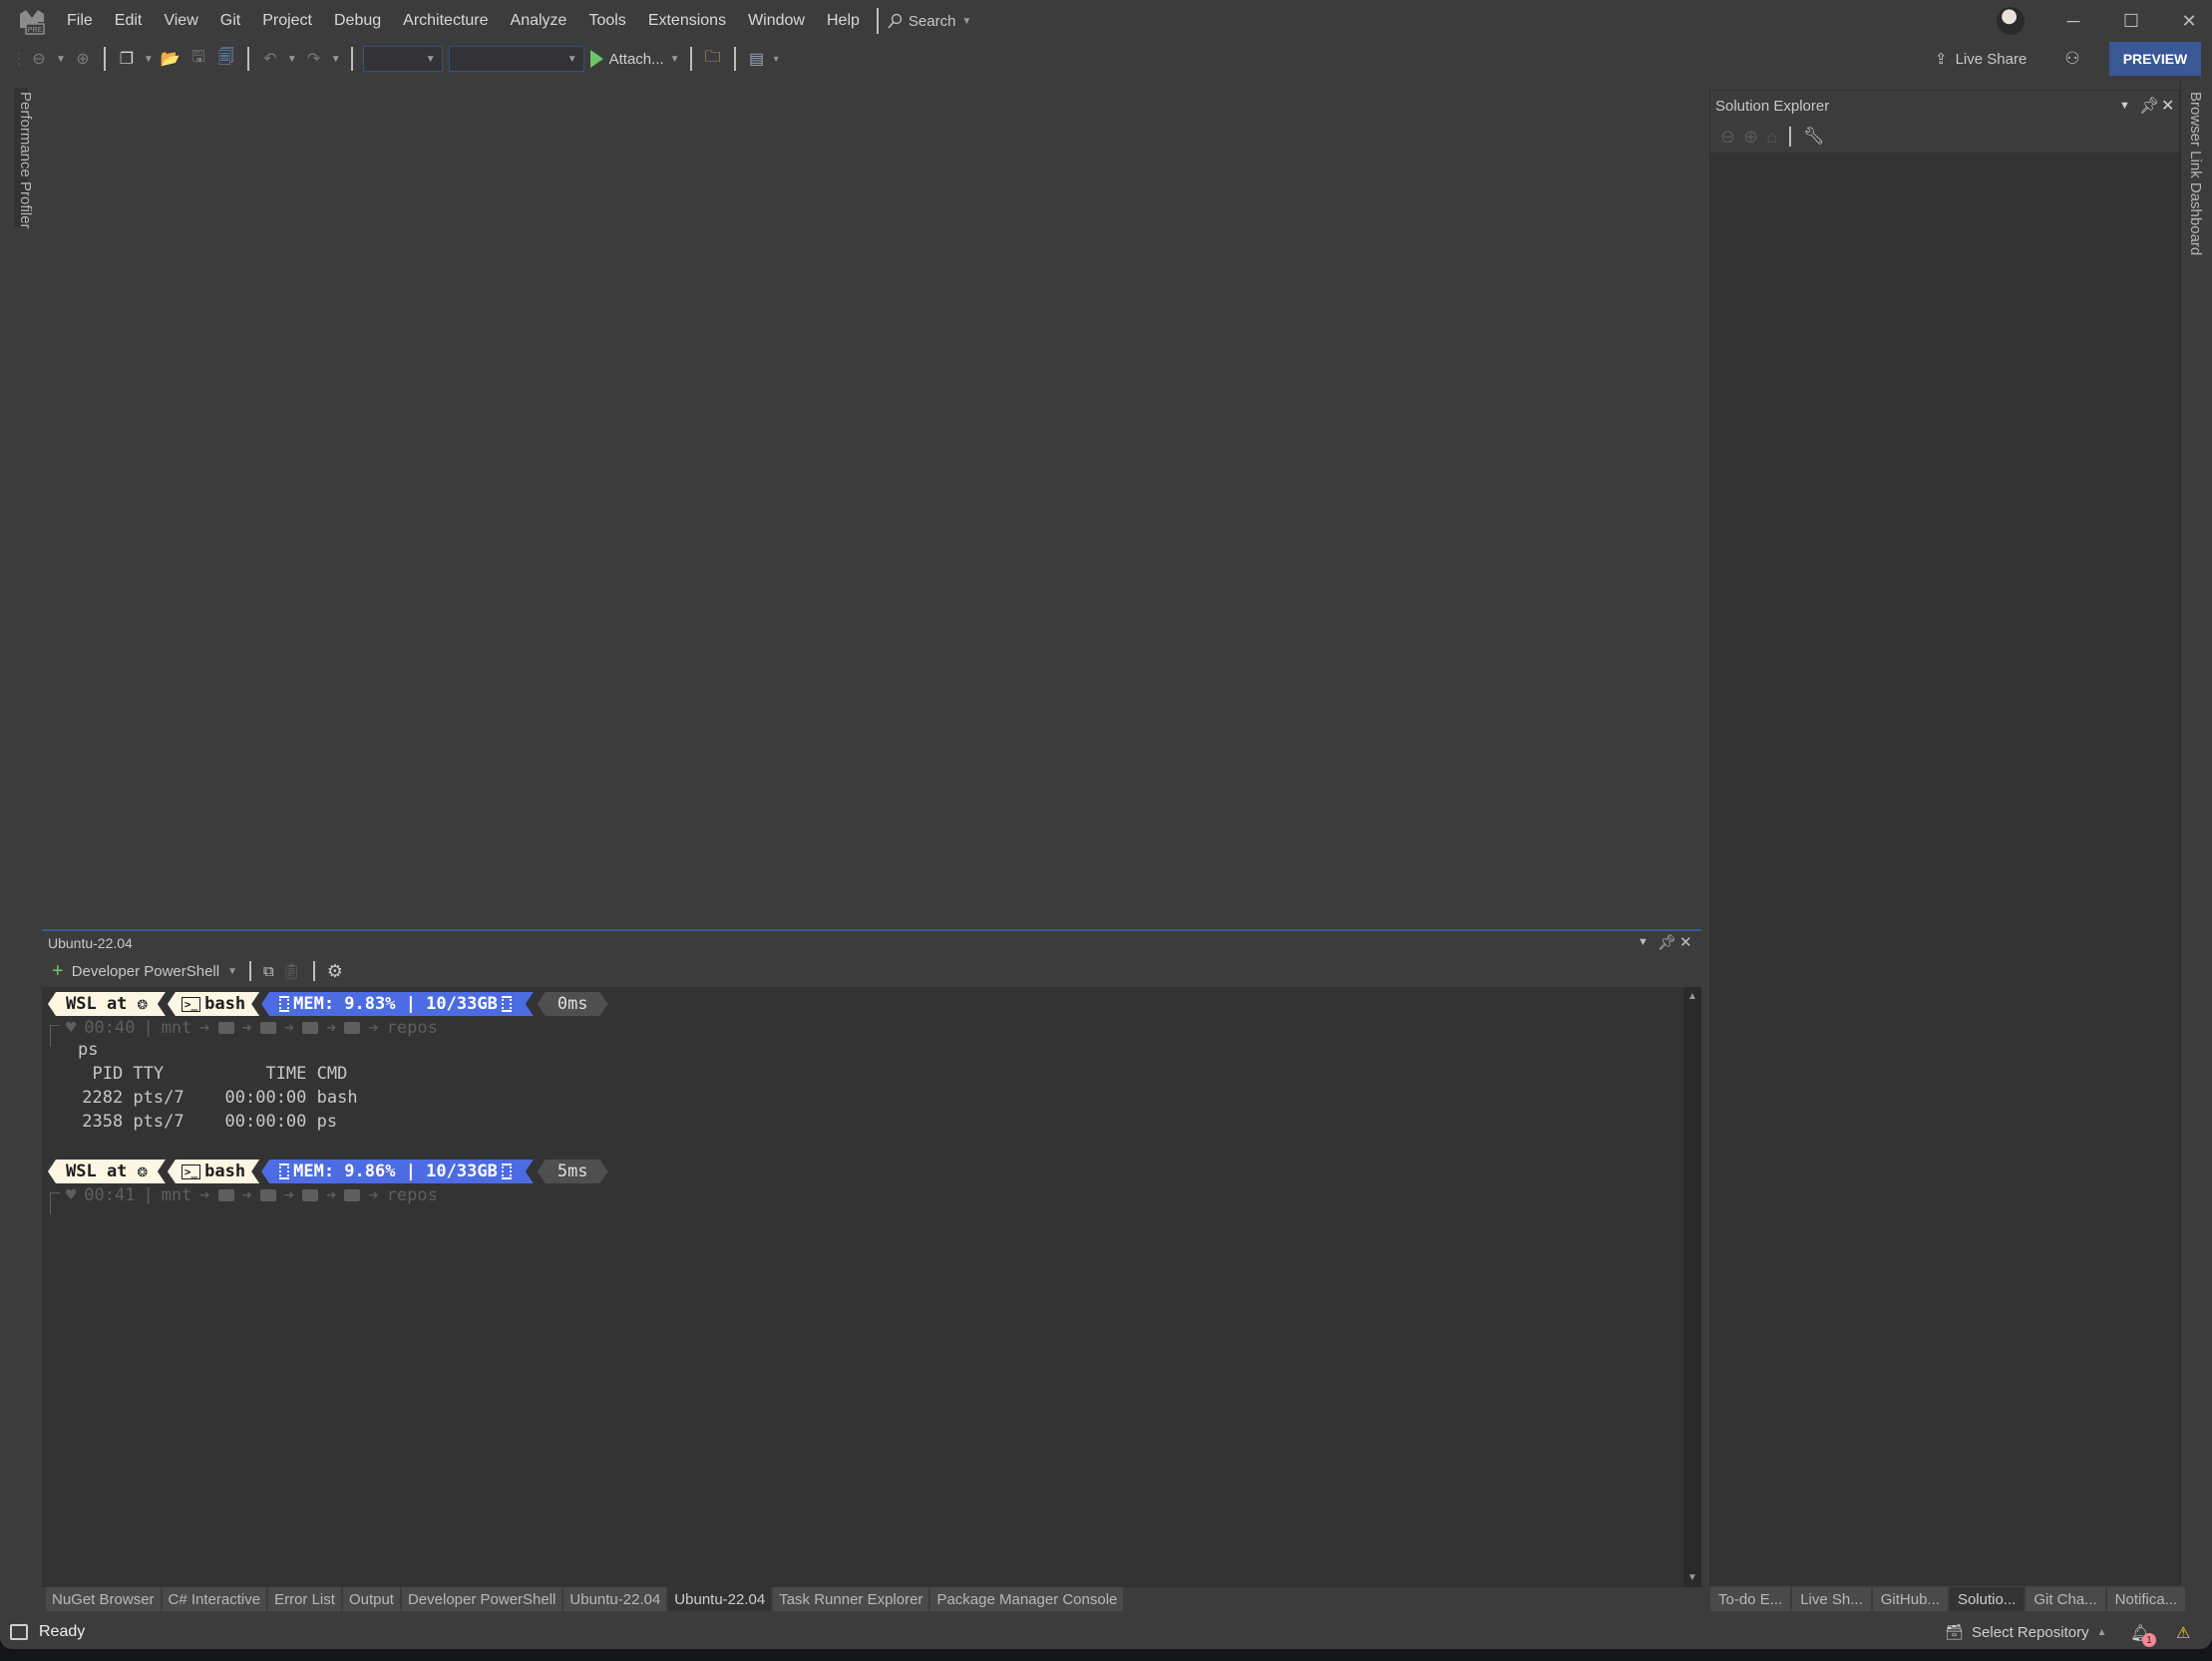 The image size is (2212, 1661). I want to click on browser-link-dashboard-tab: Browser Link Dashboard, so click(2195, 173).